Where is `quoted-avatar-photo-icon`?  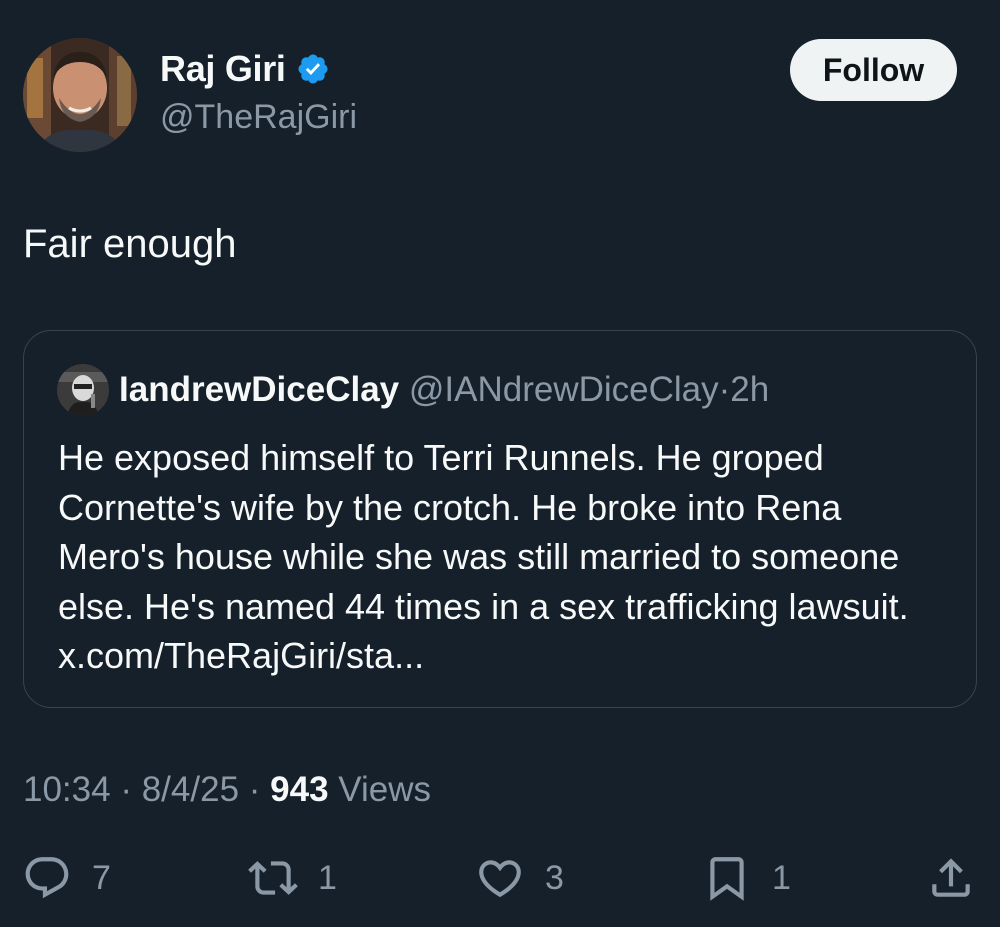 quoted-avatar-photo-icon is located at coordinates (83, 390).